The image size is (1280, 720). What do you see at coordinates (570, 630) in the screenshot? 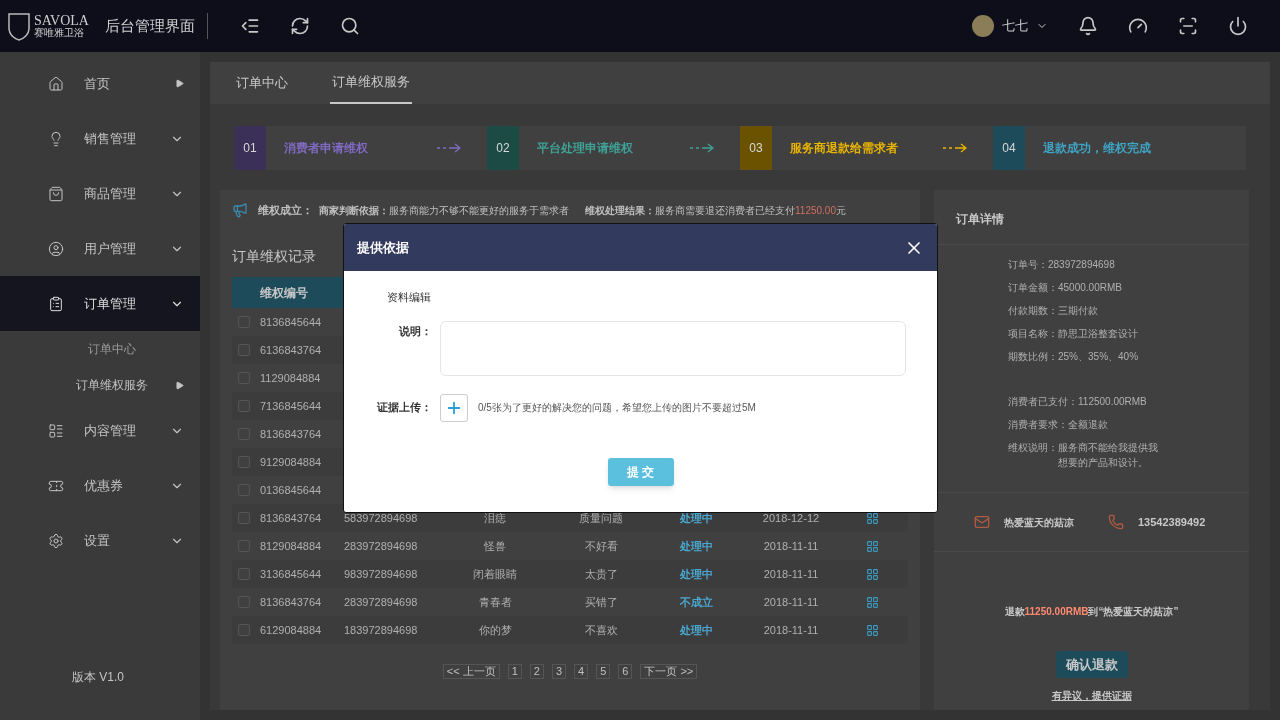
I see `table-row: 6129084884 183972894698 你的梦 不喜欢 处理中 2018-11-11` at bounding box center [570, 630].